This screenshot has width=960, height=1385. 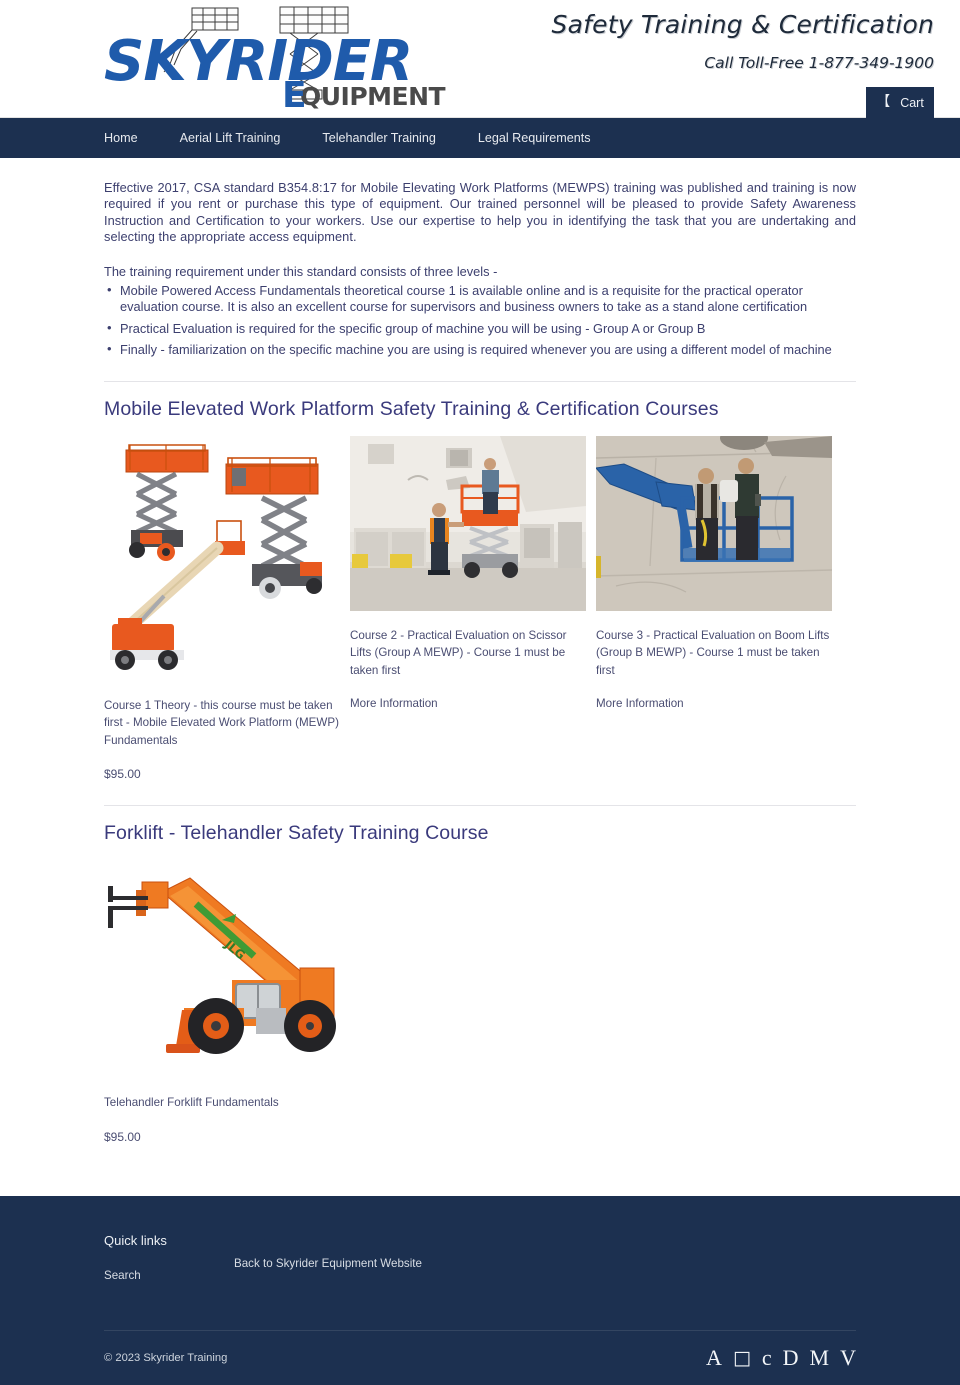 I want to click on diners-club-icon: c, so click(x=766, y=1357).